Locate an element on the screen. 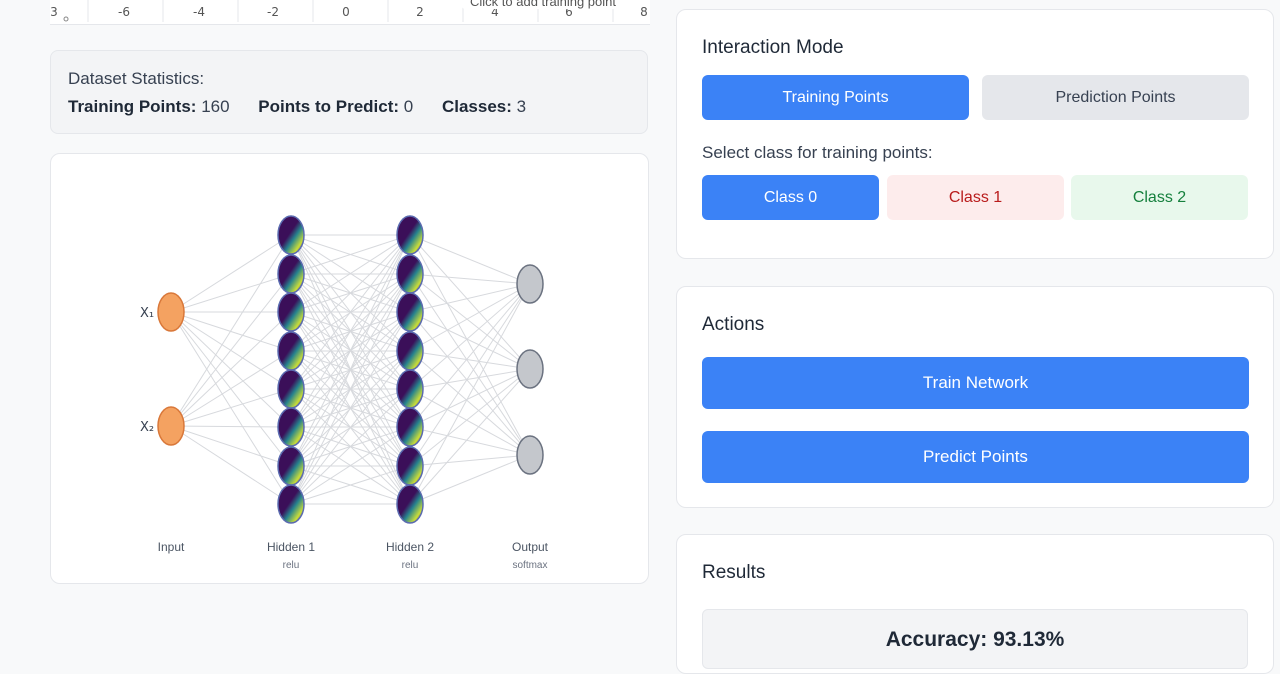  axis-tick: -2 is located at coordinates (273, 12).